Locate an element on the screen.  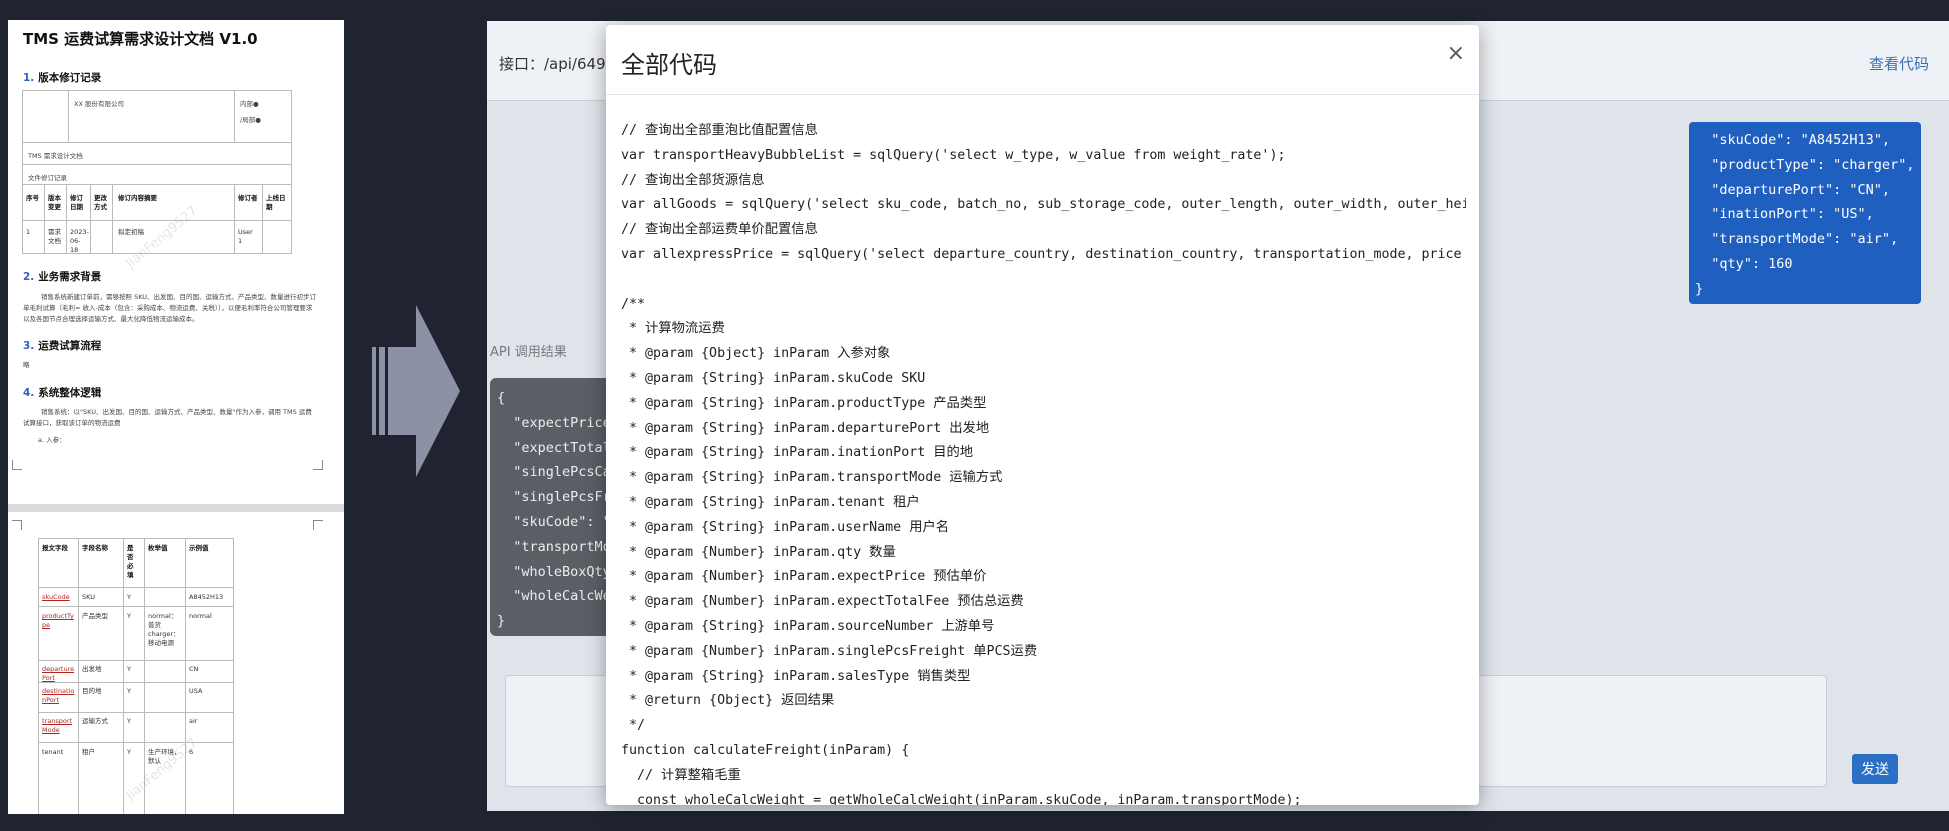
param-cell: CN is located at coordinates (194, 669).